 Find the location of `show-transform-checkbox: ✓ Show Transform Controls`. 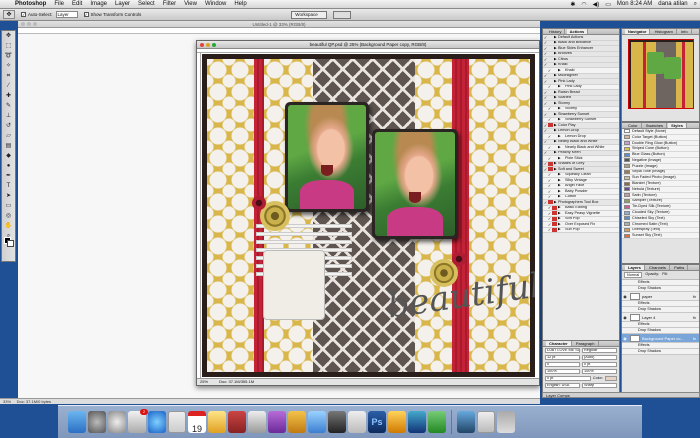

show-transform-checkbox: ✓ Show Transform Controls is located at coordinates (112, 14).